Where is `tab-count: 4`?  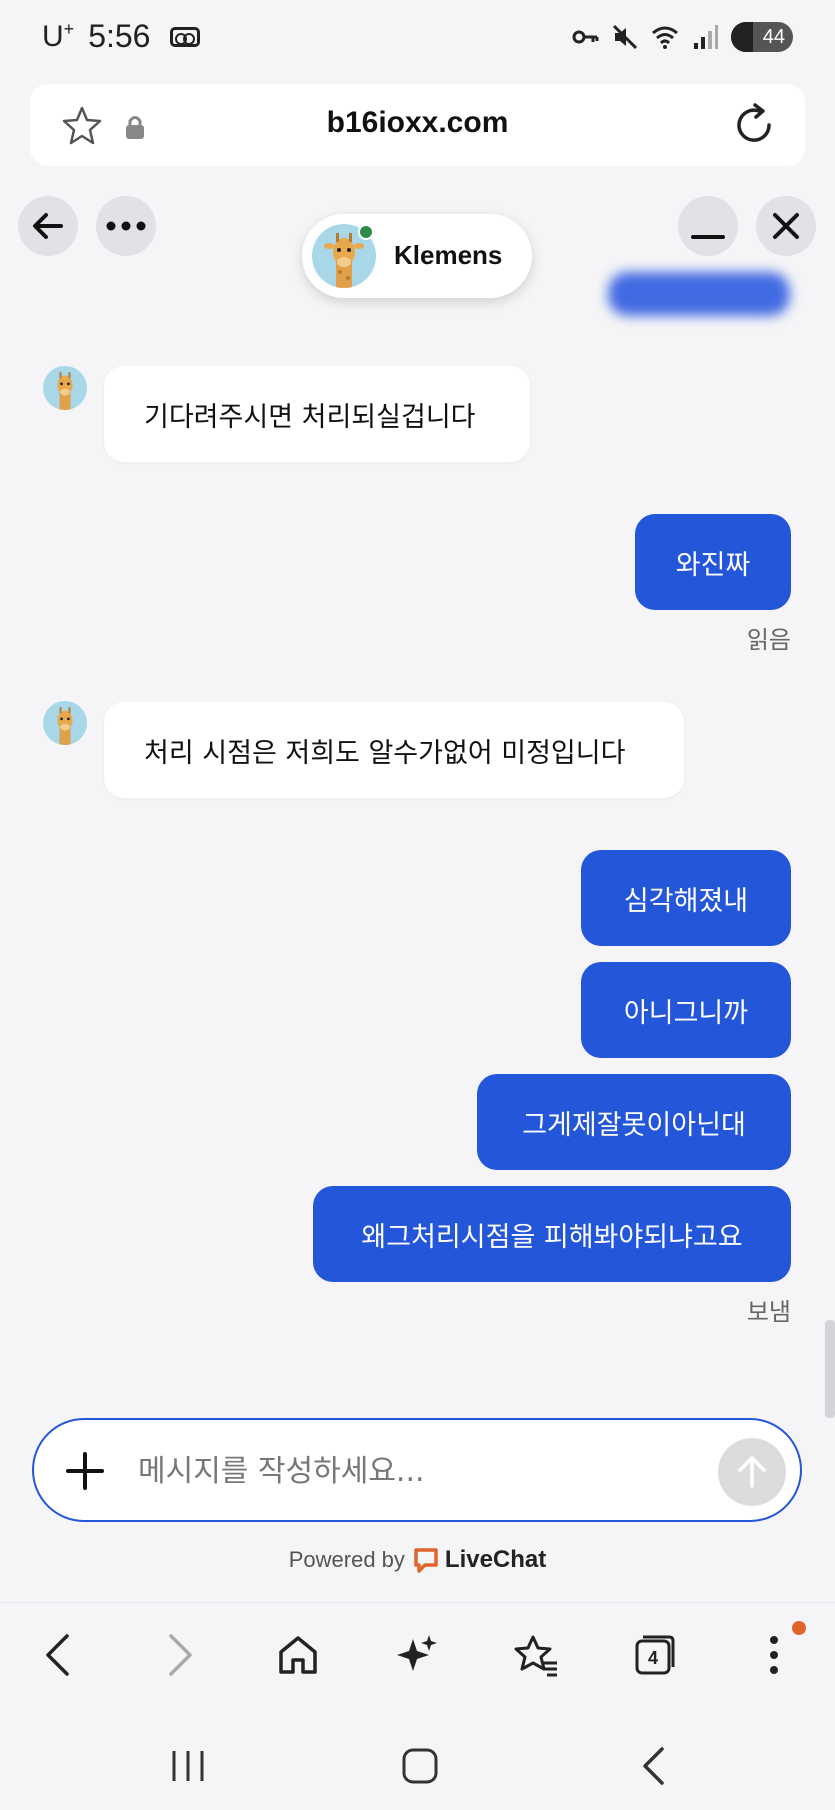 tab-count: 4 is located at coordinates (653, 1658).